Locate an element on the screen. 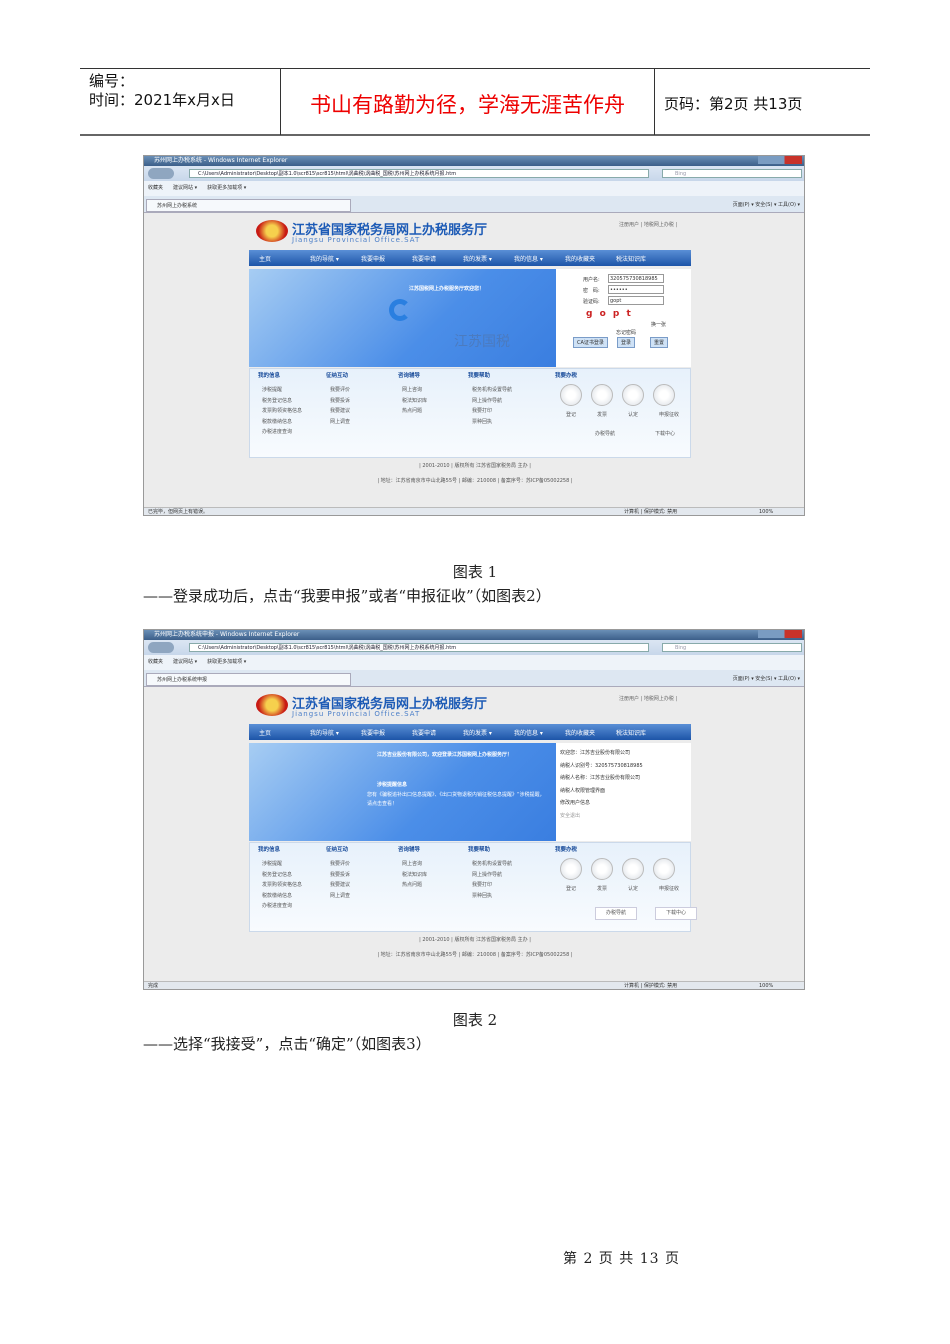  username-field: 320575730818985 is located at coordinates (636, 278).